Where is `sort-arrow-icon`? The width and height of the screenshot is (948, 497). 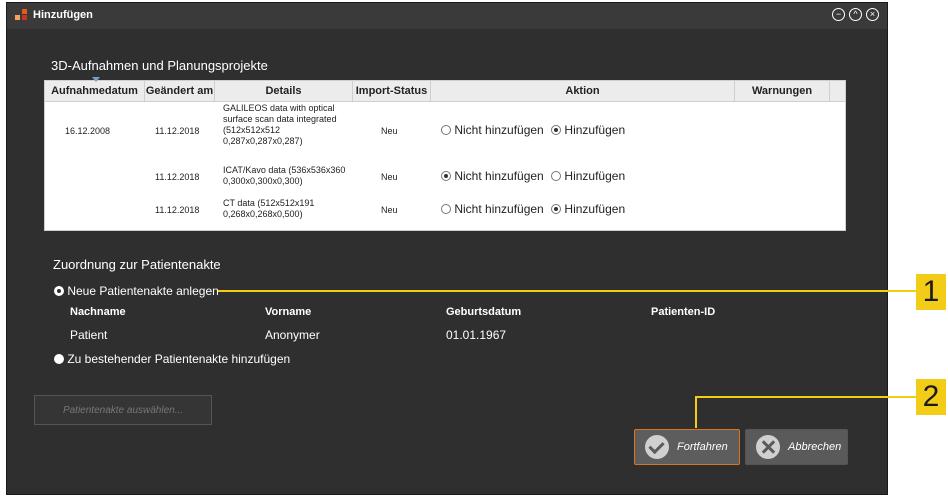 sort-arrow-icon is located at coordinates (96, 79).